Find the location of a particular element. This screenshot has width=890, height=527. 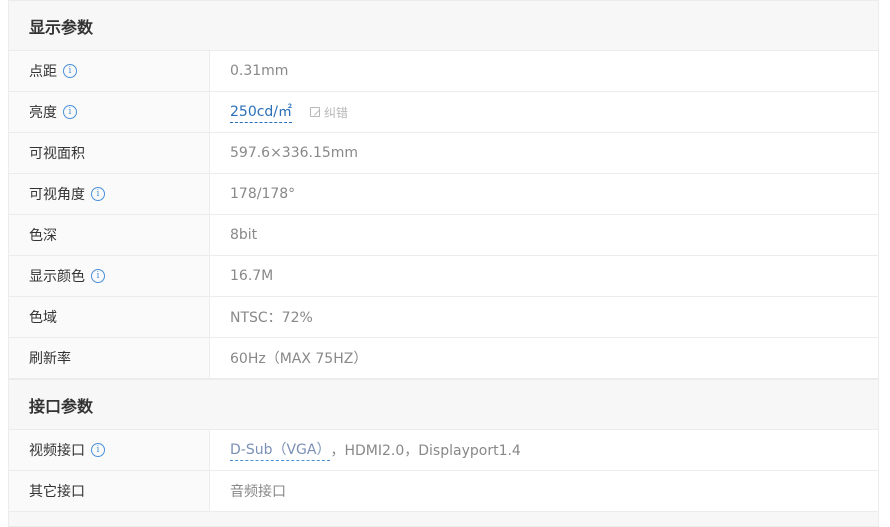

row-value: 60Hz（MAX 75HZ） is located at coordinates (299, 359).